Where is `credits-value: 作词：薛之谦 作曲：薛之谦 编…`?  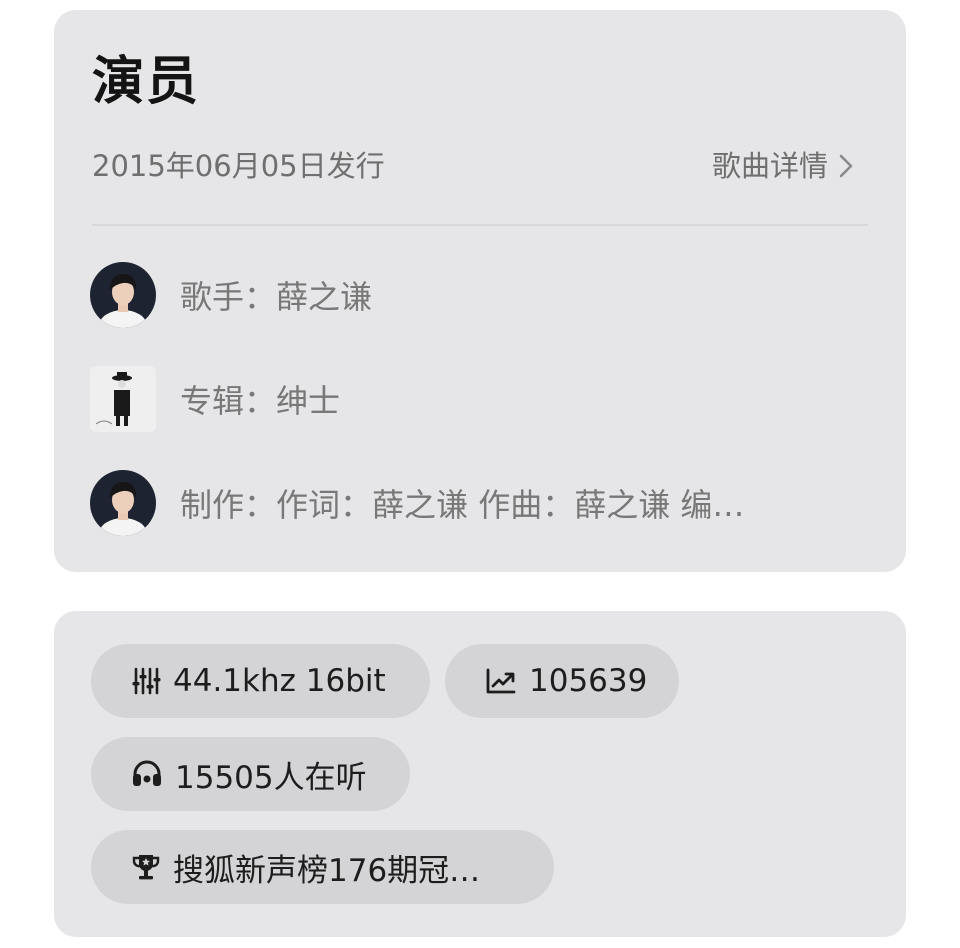 credits-value: 作词：薛之谦 作曲：薛之谦 编… is located at coordinates (510, 505).